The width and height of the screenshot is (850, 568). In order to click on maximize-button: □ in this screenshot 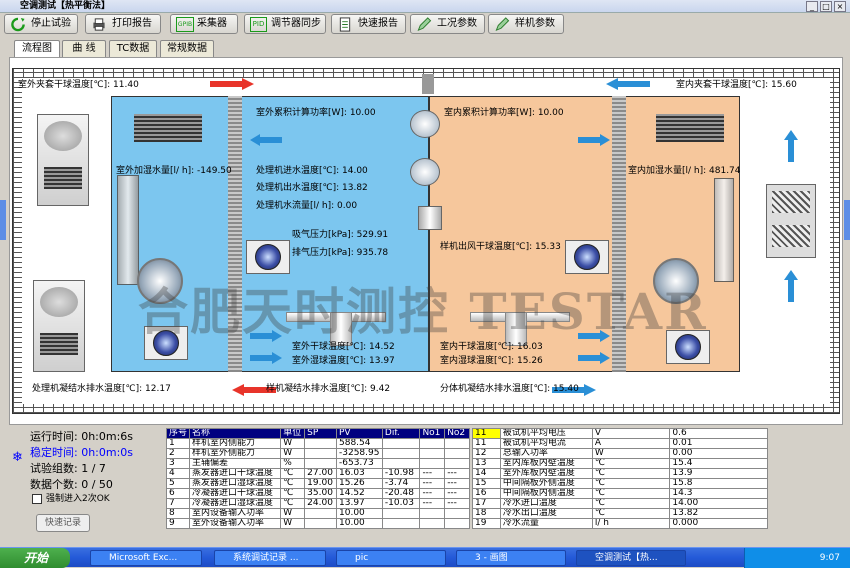, I will do `click(826, 6)`.